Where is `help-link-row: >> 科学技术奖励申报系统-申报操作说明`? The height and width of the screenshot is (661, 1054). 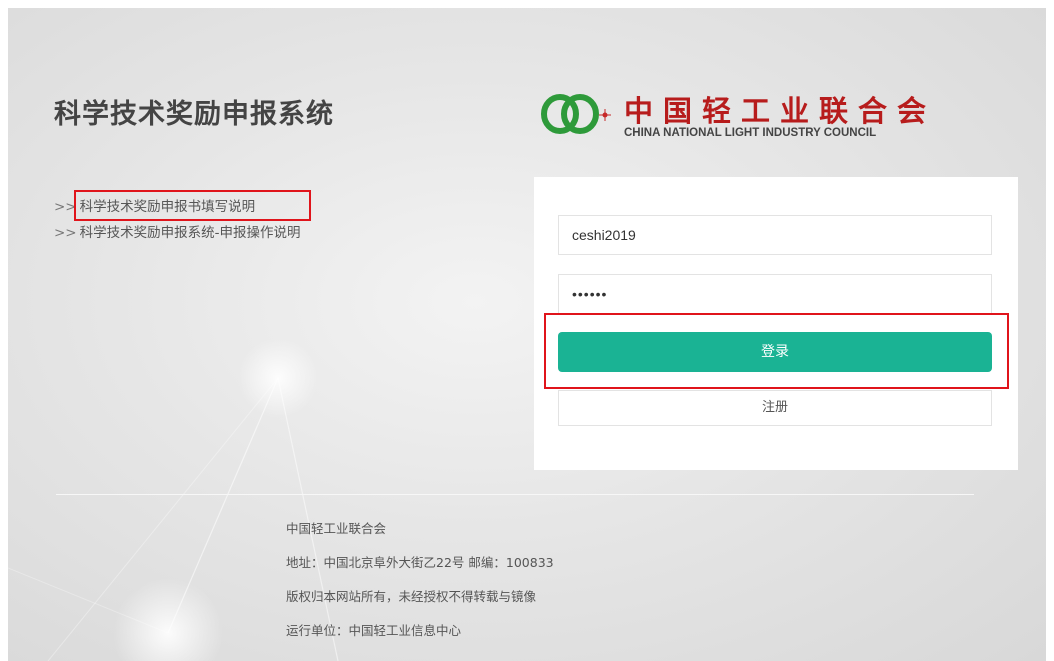
help-link-row: >> 科学技术奖励申报系统-申报操作说明 is located at coordinates (177, 233).